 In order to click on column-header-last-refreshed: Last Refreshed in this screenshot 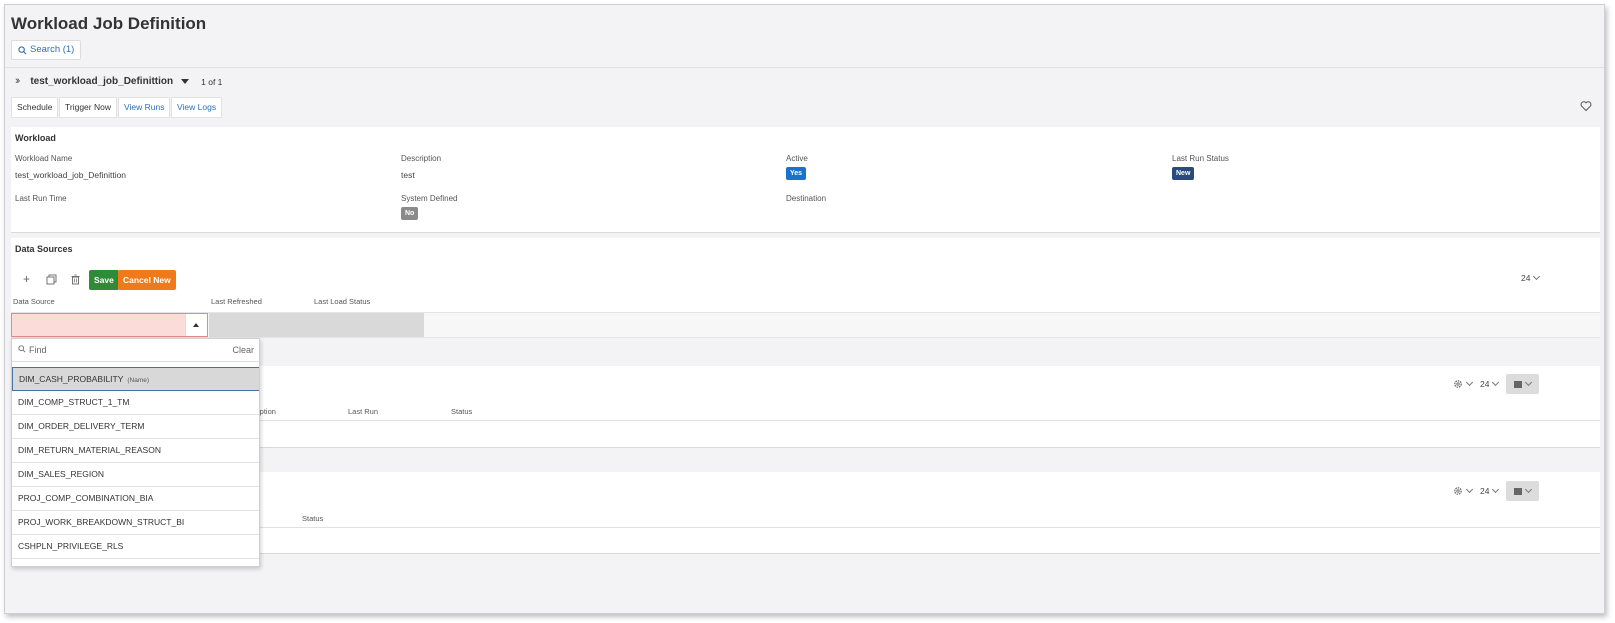, I will do `click(236, 301)`.